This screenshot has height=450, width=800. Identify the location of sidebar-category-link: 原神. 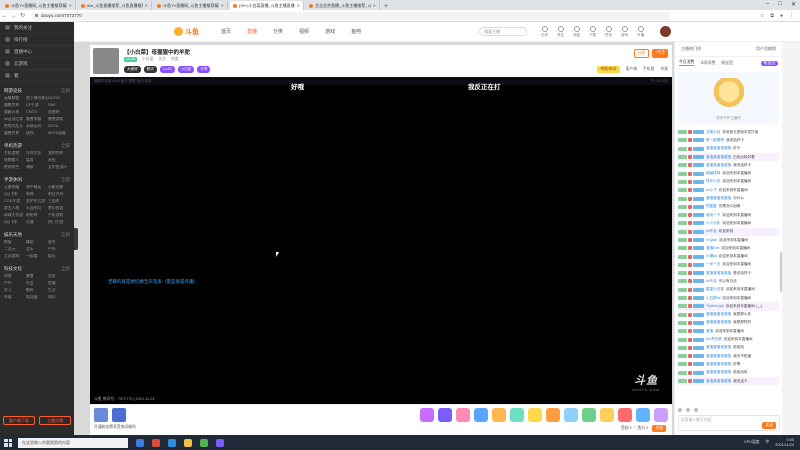
(37, 194).